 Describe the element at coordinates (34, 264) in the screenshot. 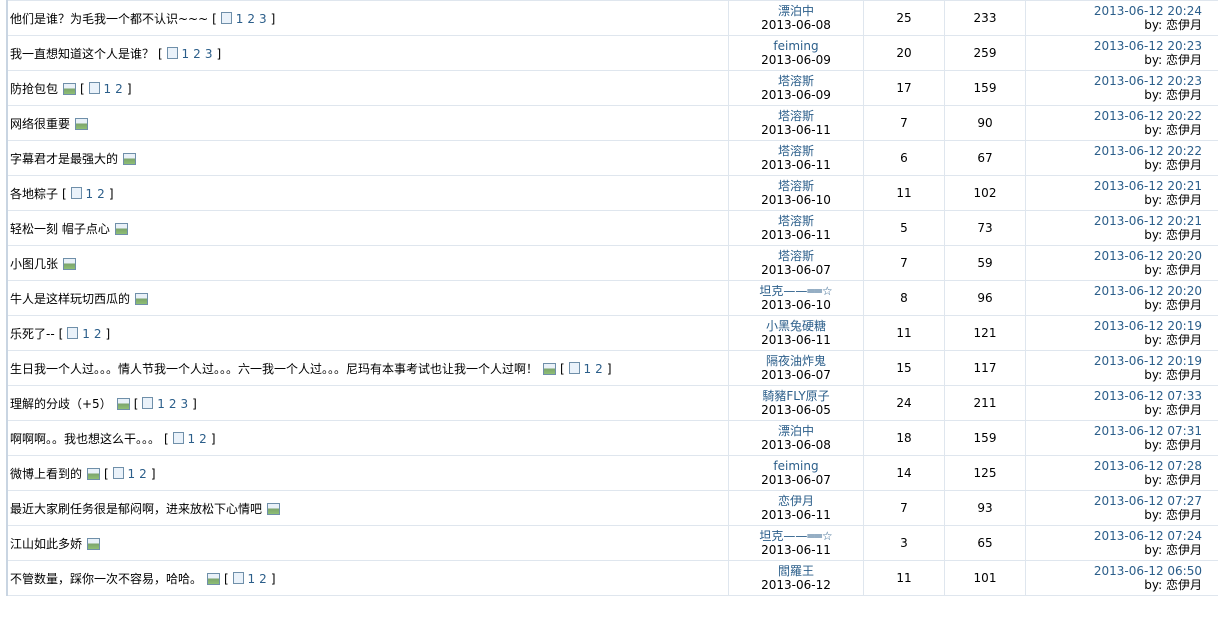

I see `topic-title-link: 小图几张` at that location.